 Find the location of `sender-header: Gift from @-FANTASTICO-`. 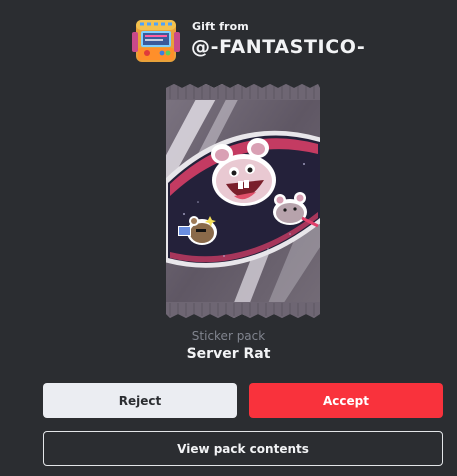

sender-header: Gift from @-FANTASTICO- is located at coordinates (282, 41).